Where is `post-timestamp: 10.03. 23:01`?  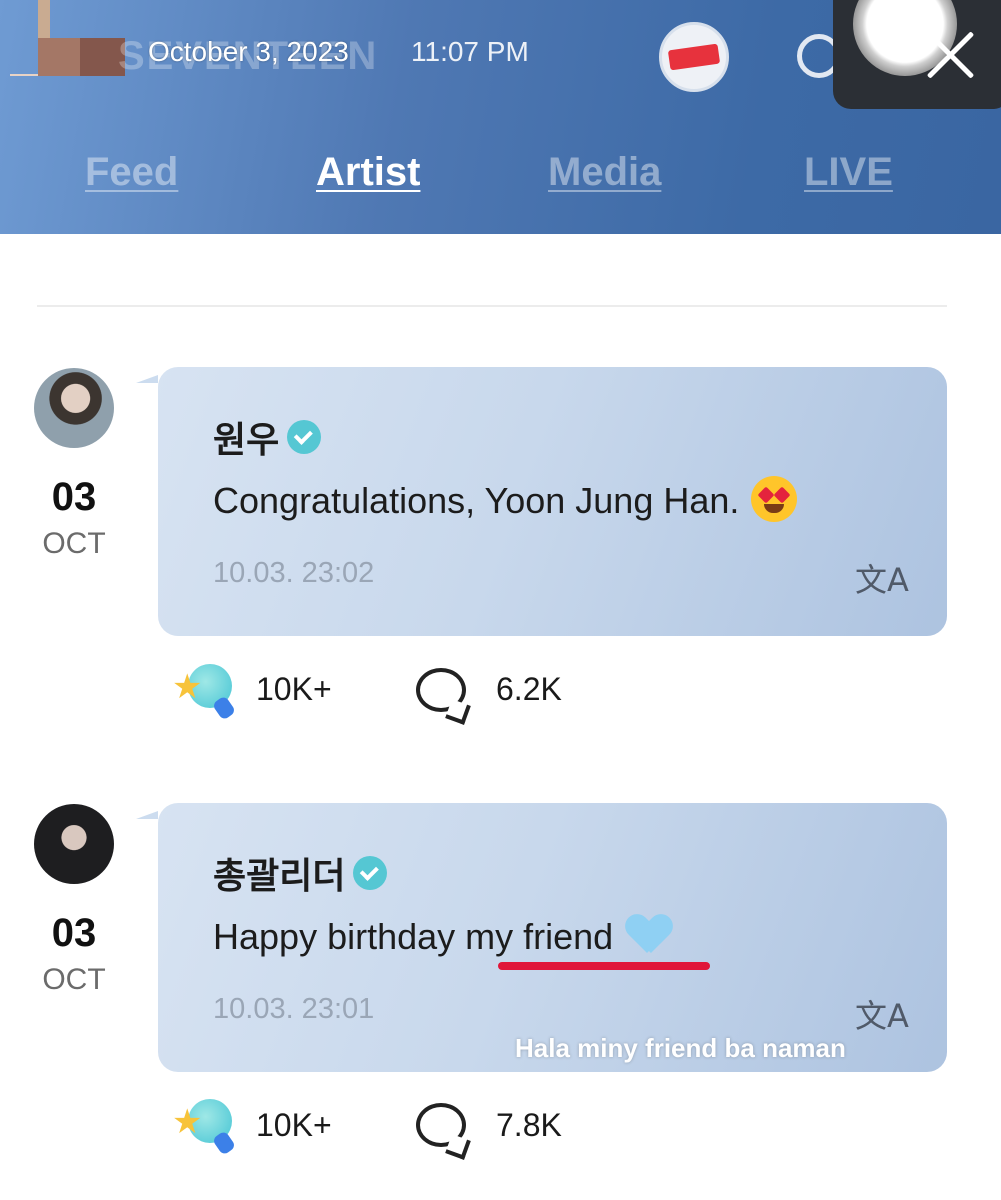 post-timestamp: 10.03. 23:01 is located at coordinates (294, 1009).